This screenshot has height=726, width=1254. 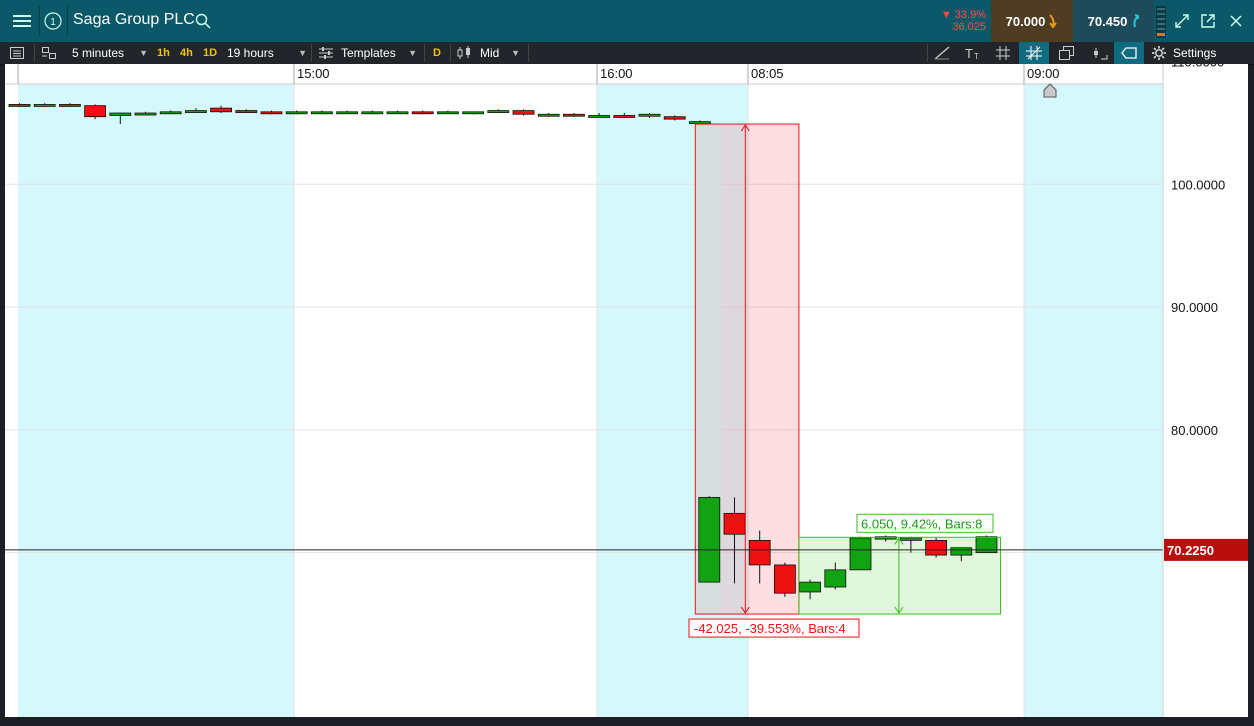 I want to click on tag-icon, so click(x=1129, y=53).